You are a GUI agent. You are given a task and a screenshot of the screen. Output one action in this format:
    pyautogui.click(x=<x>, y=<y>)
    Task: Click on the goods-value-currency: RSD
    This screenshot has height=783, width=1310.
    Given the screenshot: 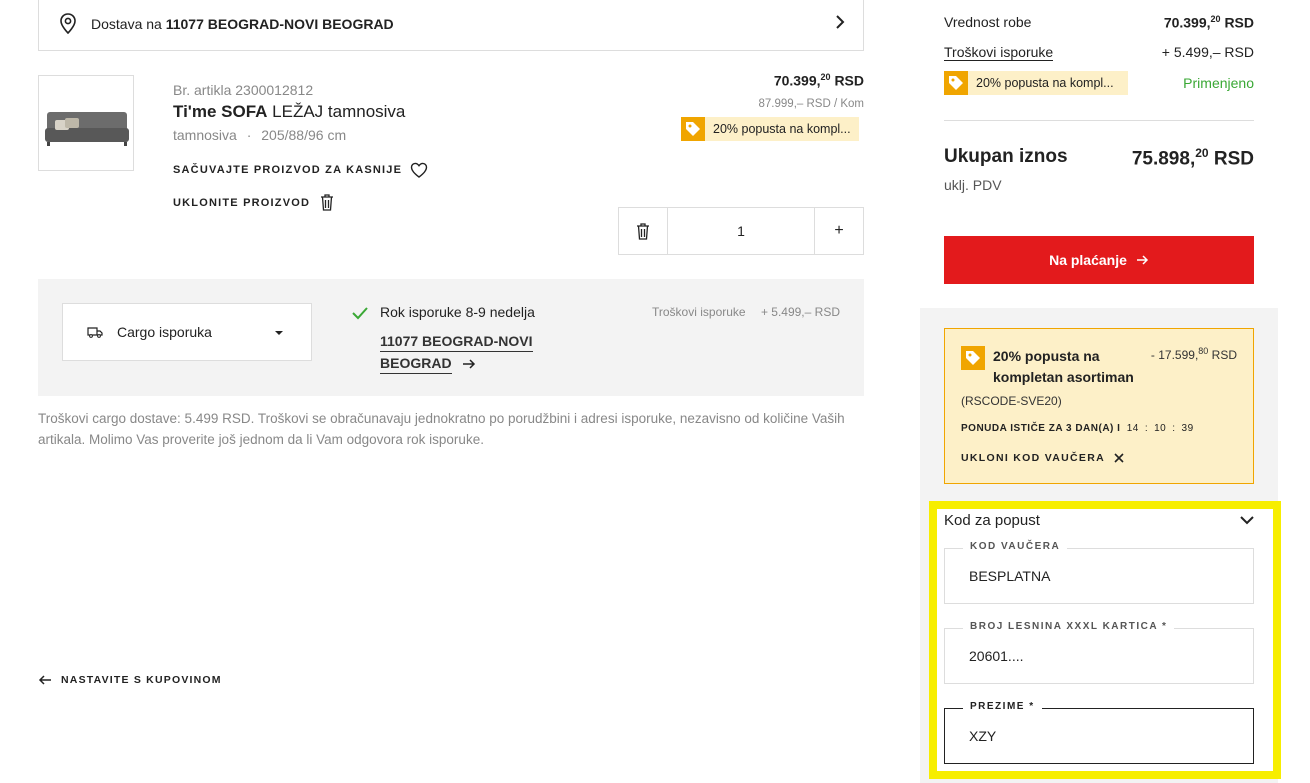 What is the action you would take?
    pyautogui.click(x=1239, y=22)
    